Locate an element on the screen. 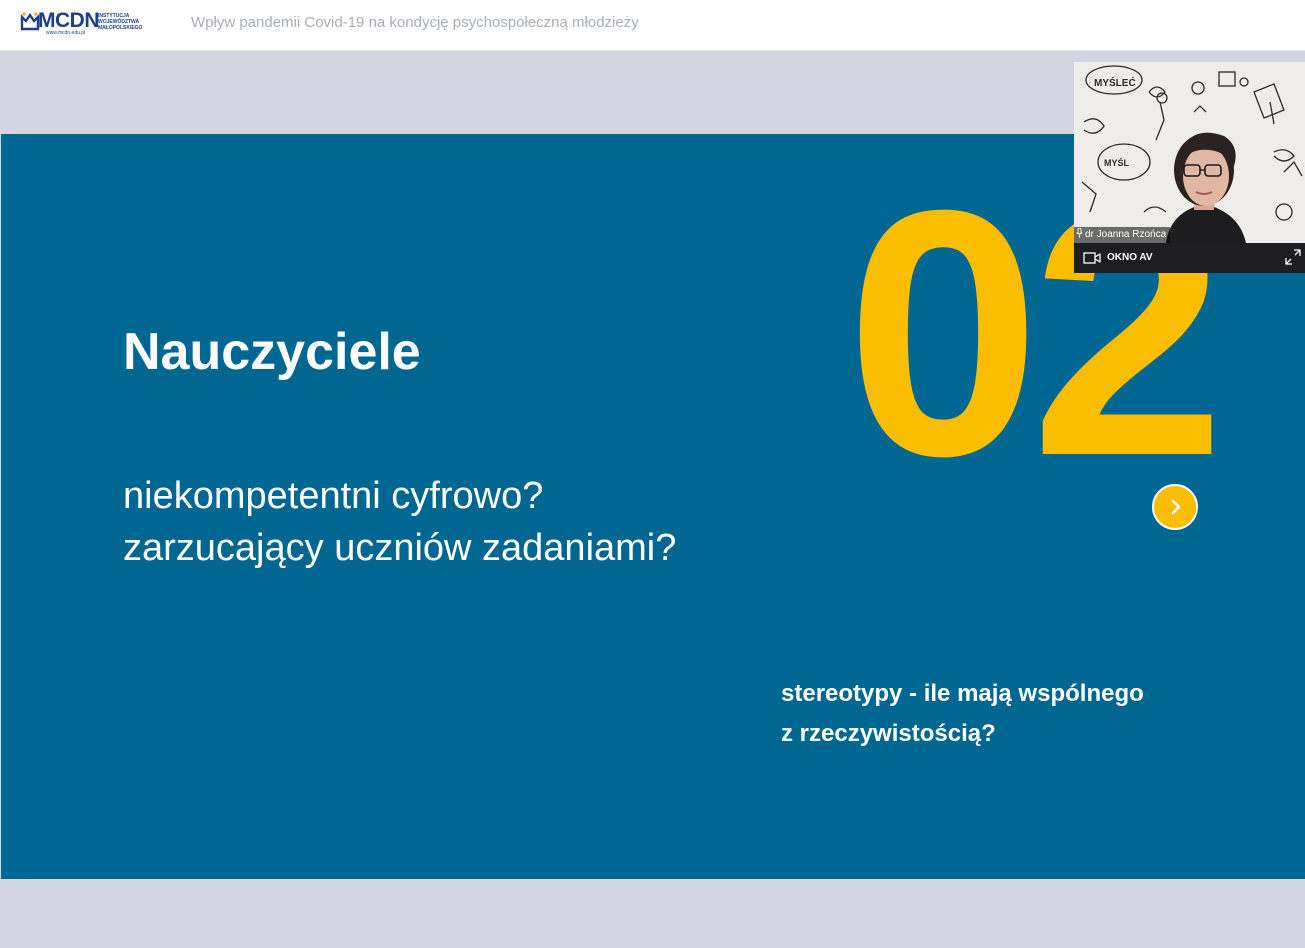 This screenshot has height=948, width=1305. svg-text: MYŚL is located at coordinates (1117, 162).